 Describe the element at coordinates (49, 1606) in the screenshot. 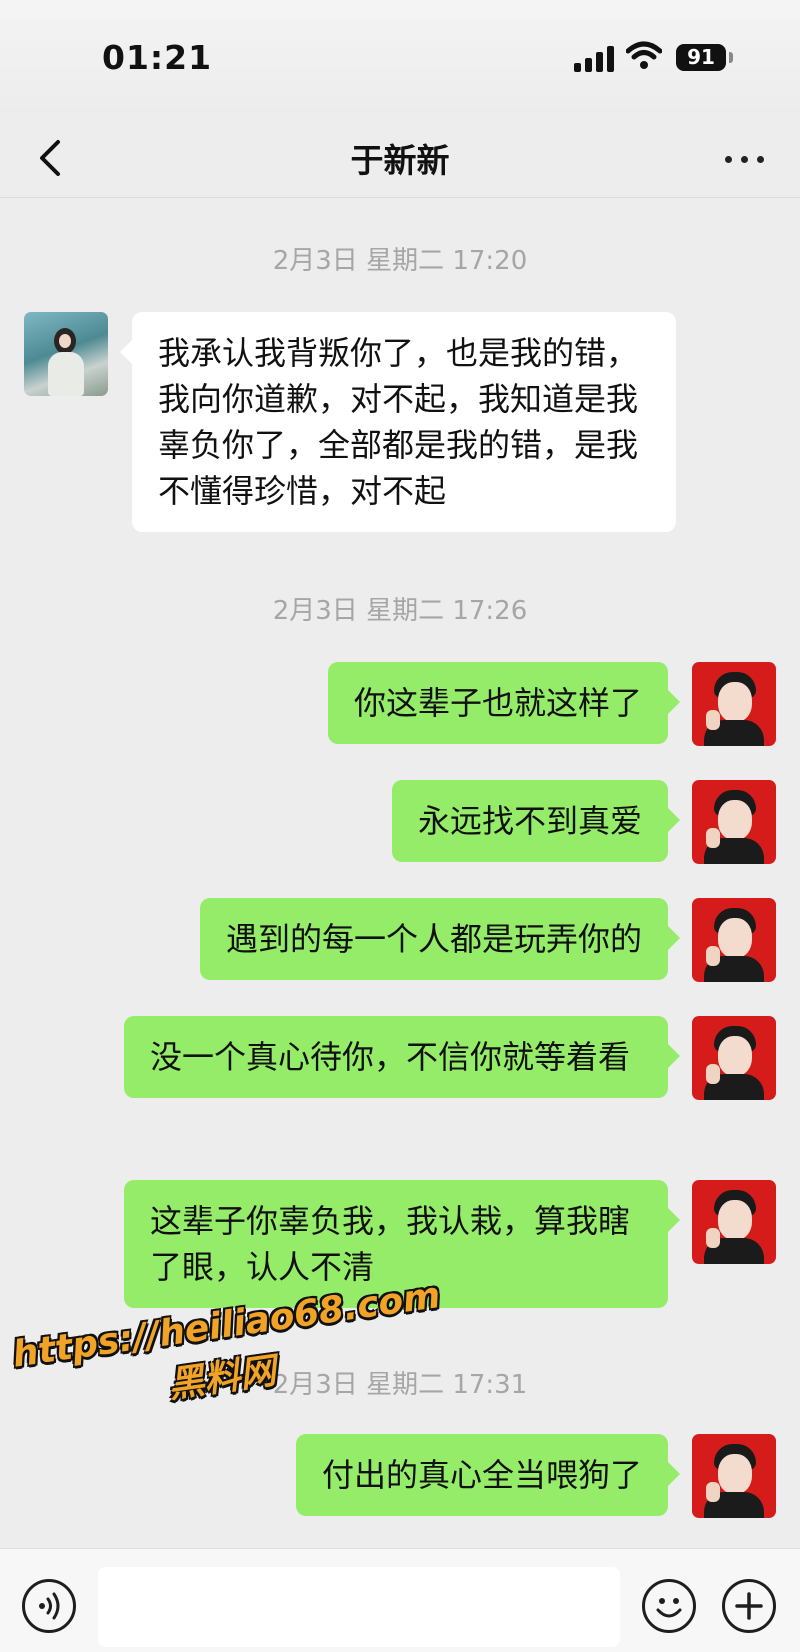

I see `voice-icon` at that location.